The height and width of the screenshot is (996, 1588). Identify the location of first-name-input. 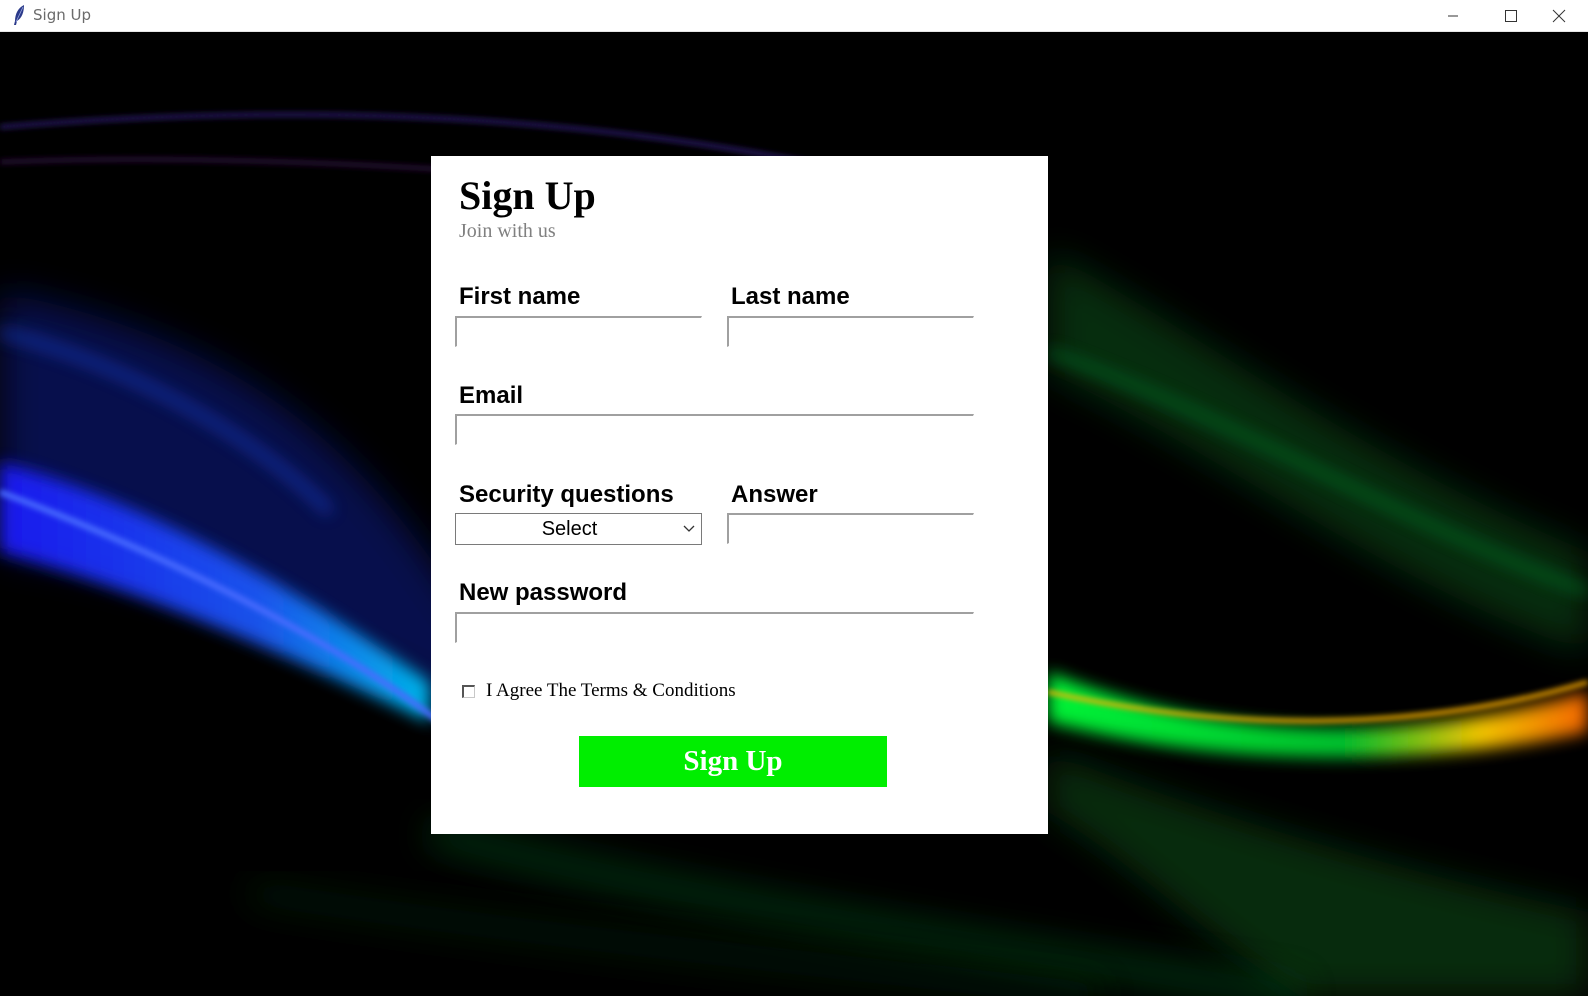
(578, 331).